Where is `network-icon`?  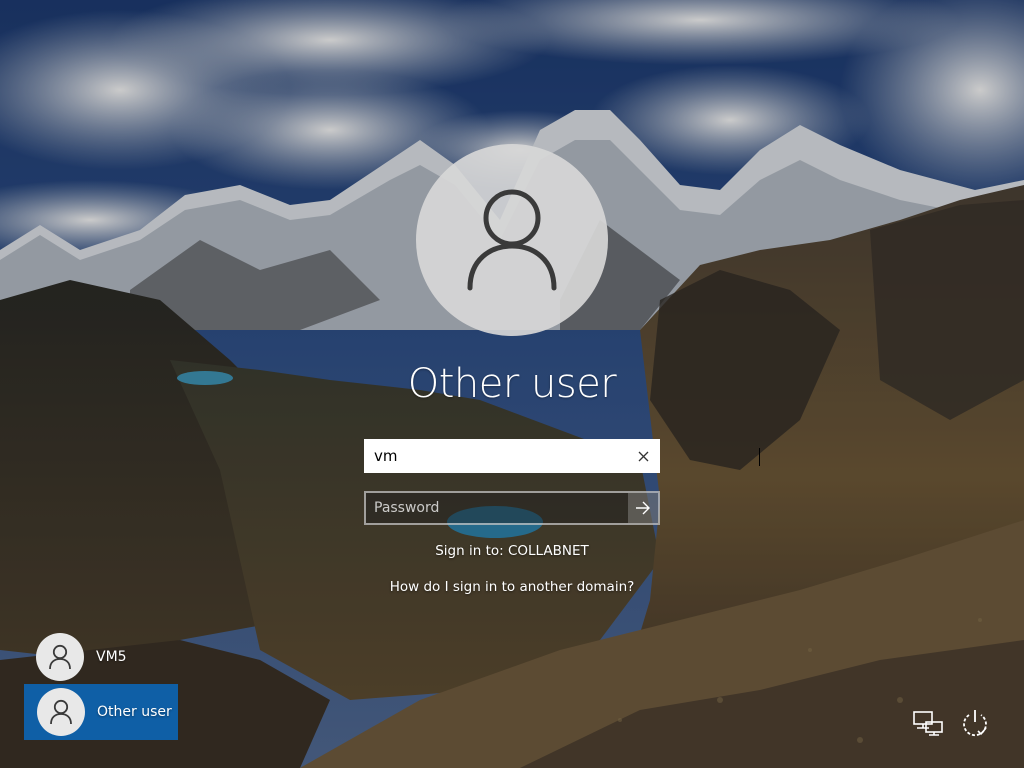 network-icon is located at coordinates (928, 723).